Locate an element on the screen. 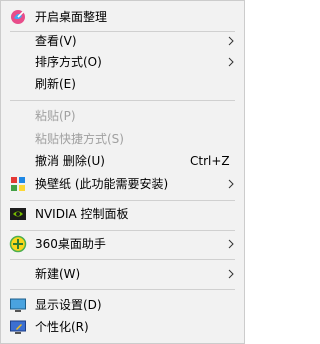 This screenshot has width=320, height=344. menu-item-change-wallpaper: 换壁纸 (此功能需要安装) is located at coordinates (122, 184).